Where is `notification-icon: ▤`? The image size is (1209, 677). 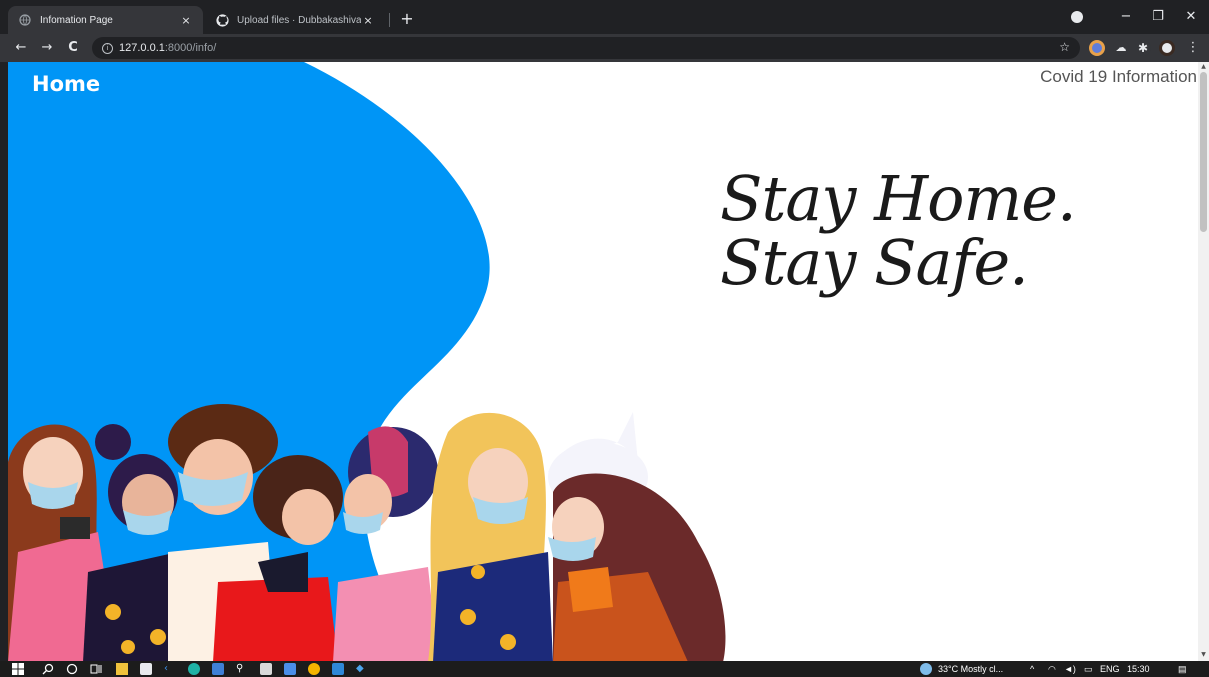 notification-icon: ▤ is located at coordinates (1182, 669).